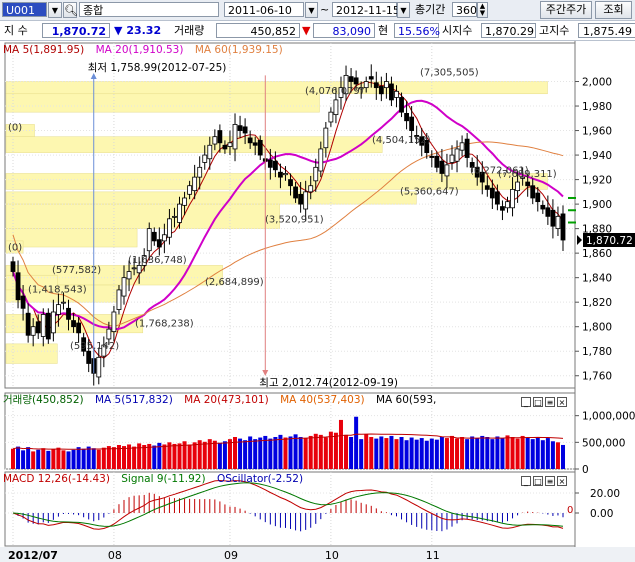 The image size is (635, 562). What do you see at coordinates (482, 10) in the screenshot?
I see `period-stepper: ▲ ▼` at bounding box center [482, 10].